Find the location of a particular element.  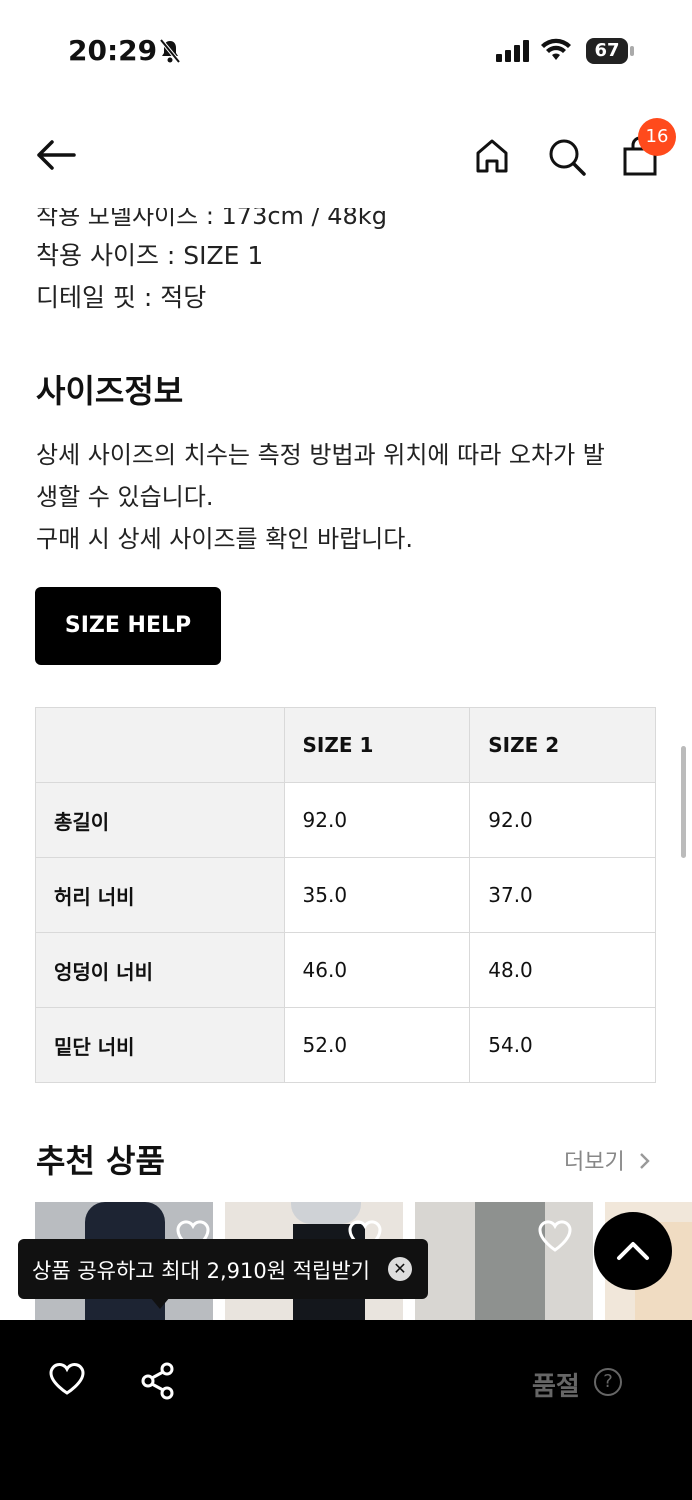

model-size-text-partial: 착용 모델사이즈 : 173cm / 48kg is located at coordinates (211, 216).